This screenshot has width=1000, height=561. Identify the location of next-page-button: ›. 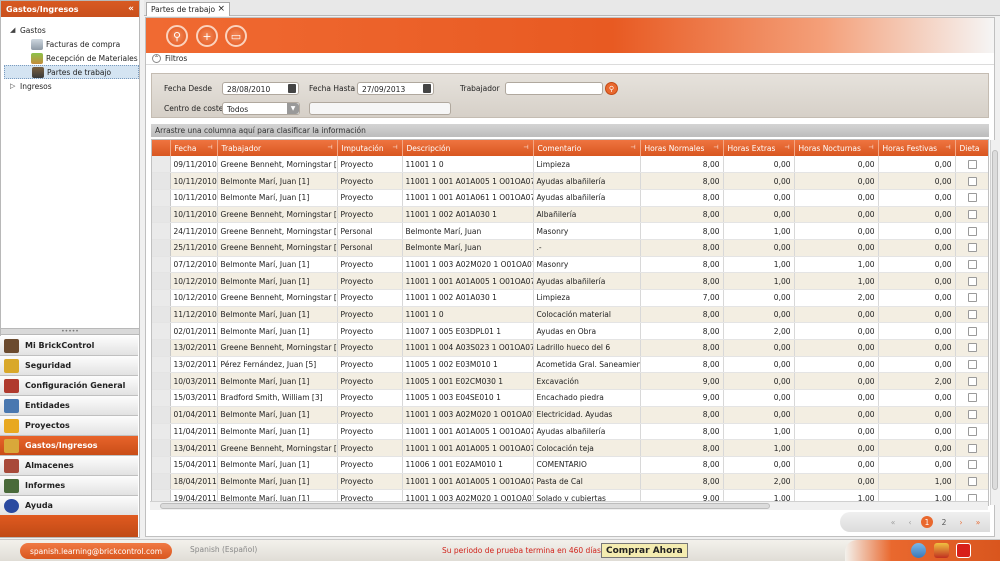
(961, 522).